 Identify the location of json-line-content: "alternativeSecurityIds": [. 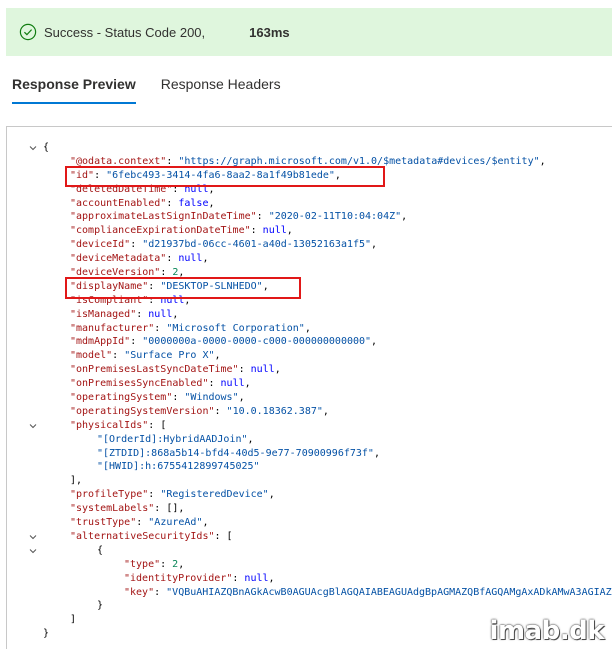
(151, 537).